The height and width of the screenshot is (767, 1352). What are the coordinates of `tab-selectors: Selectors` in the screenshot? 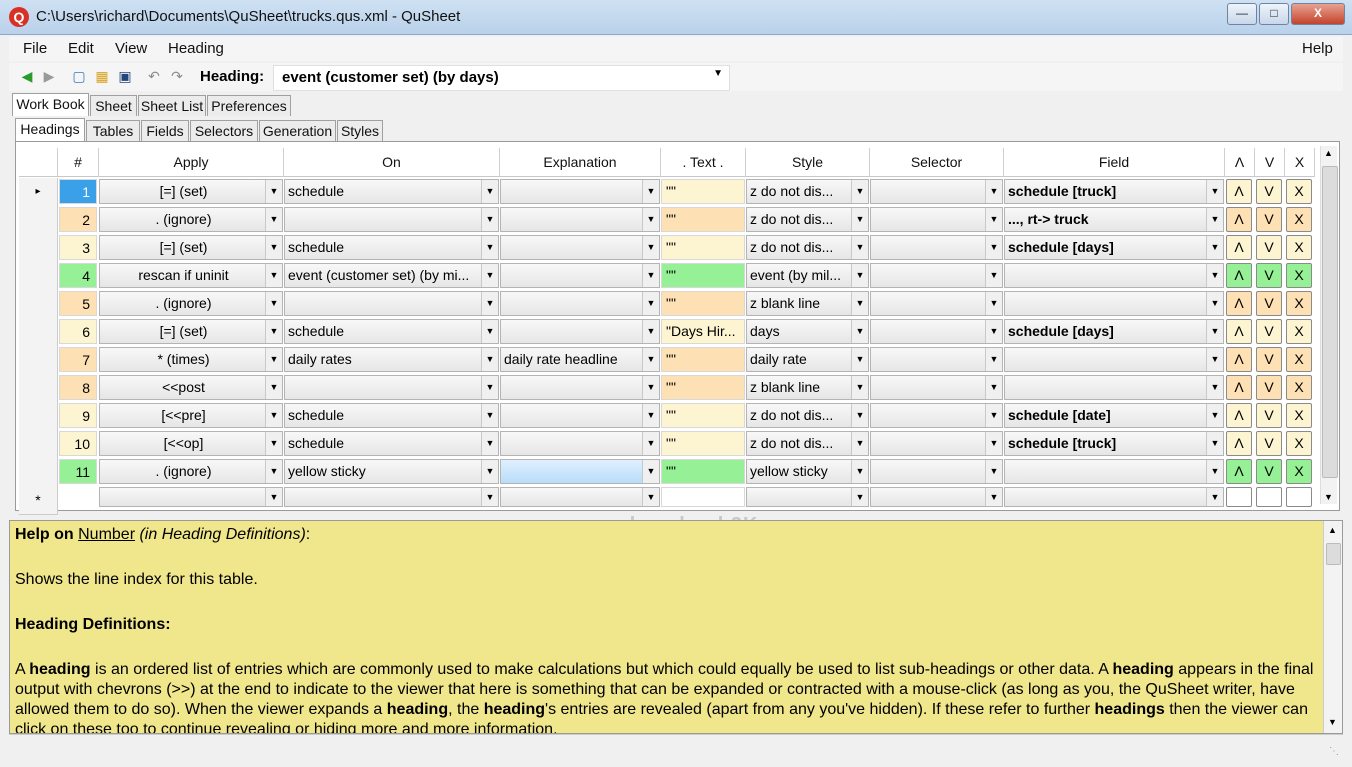 It's located at (224, 130).